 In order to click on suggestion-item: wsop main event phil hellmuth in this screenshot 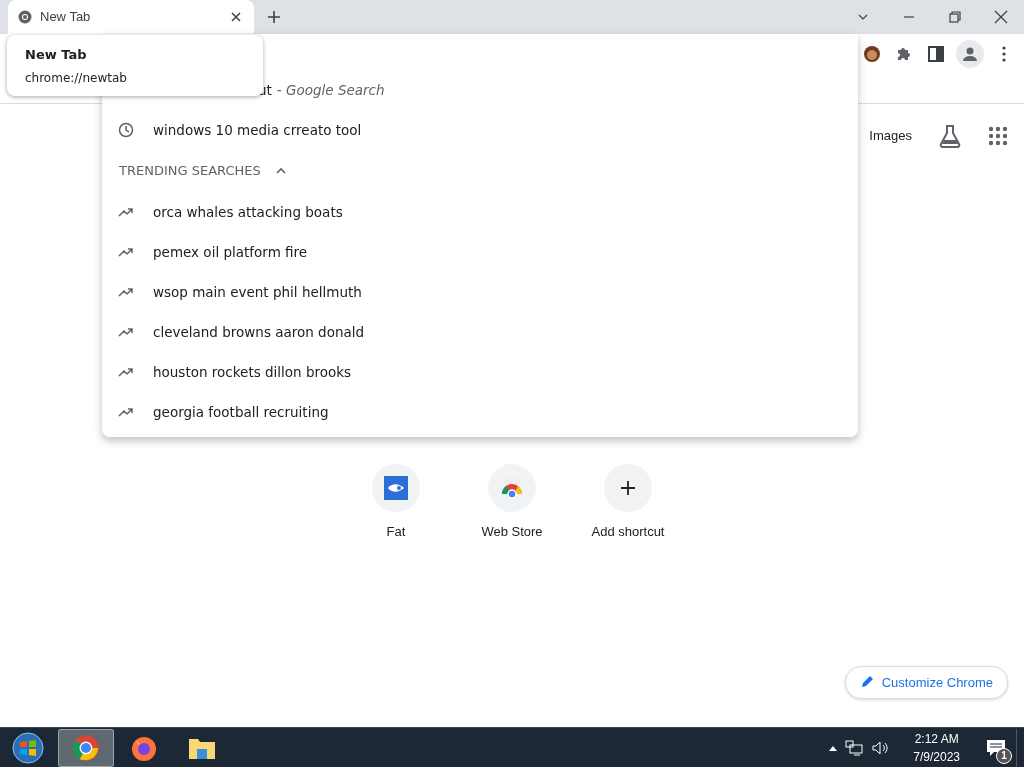, I will do `click(480, 292)`.